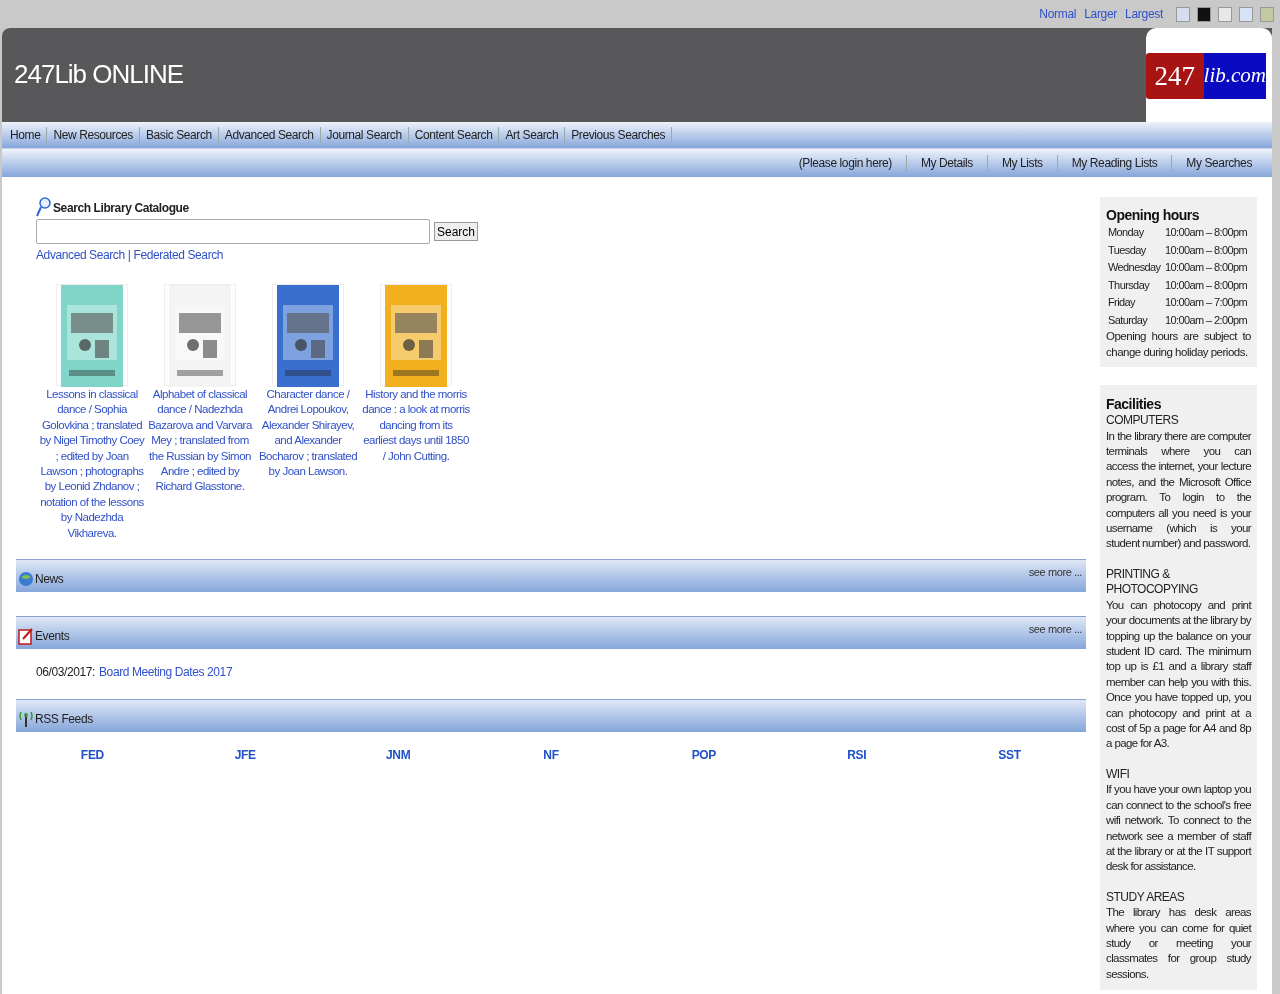 This screenshot has height=994, width=1280. Describe the element at coordinates (1009, 755) in the screenshot. I see `rss-feed-link: SST` at that location.